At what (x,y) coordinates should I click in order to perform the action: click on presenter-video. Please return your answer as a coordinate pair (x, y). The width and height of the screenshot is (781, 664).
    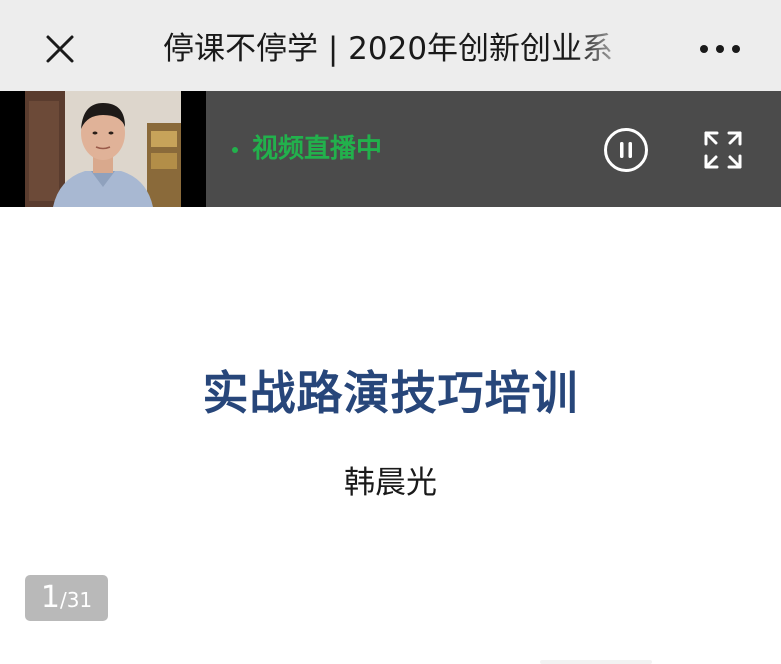
    Looking at the image, I should click on (103, 149).